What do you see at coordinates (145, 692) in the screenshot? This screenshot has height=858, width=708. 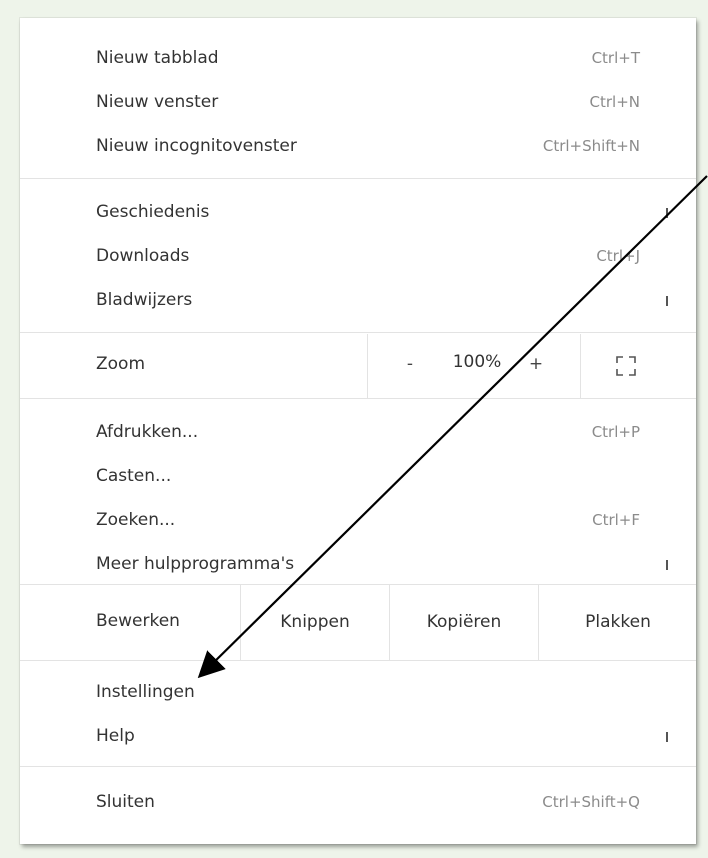 I see `settings-label: Instellingen` at bounding box center [145, 692].